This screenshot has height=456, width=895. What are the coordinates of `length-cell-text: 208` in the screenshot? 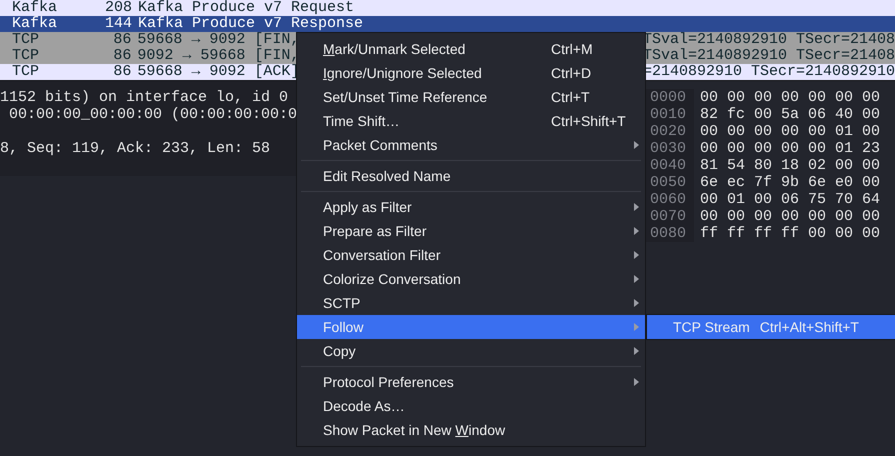 It's located at (118, 8).